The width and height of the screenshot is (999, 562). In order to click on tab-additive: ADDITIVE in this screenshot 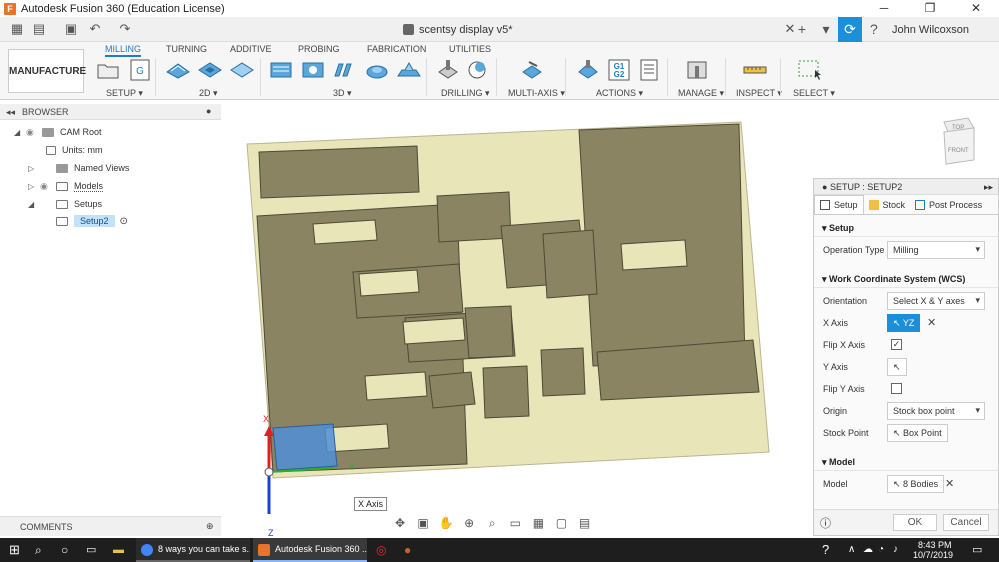, I will do `click(251, 49)`.